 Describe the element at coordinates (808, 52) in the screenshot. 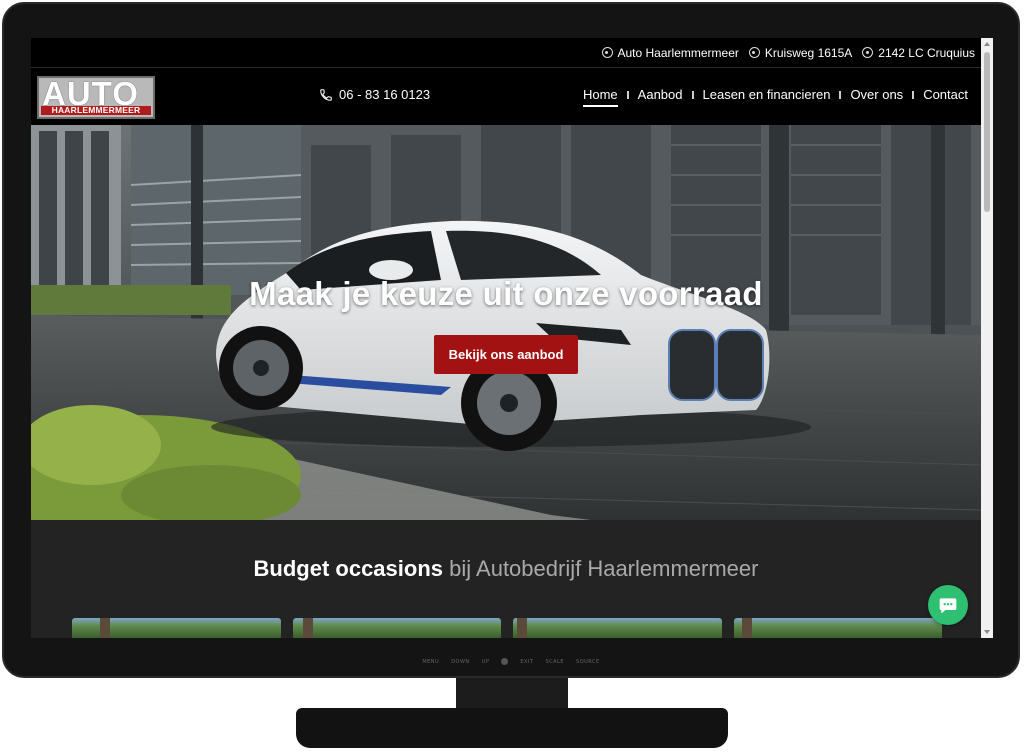

I see `topbar-address-text: Kruisweg 1615A` at that location.